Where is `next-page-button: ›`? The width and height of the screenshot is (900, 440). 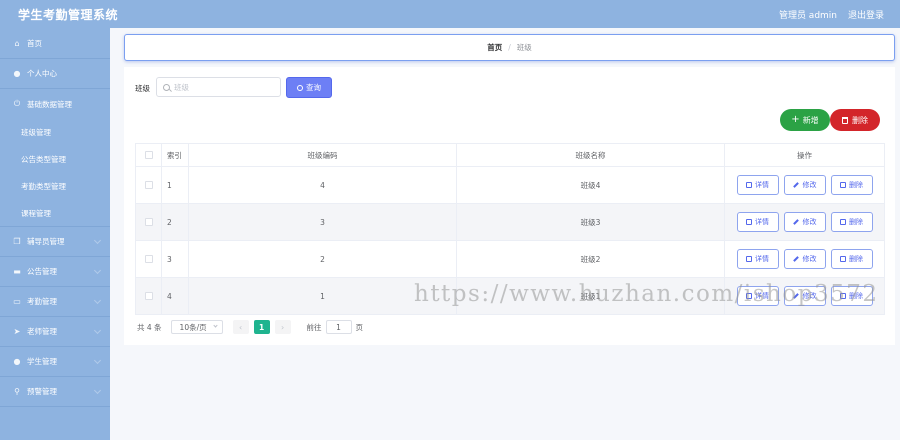 next-page-button: › is located at coordinates (282, 327).